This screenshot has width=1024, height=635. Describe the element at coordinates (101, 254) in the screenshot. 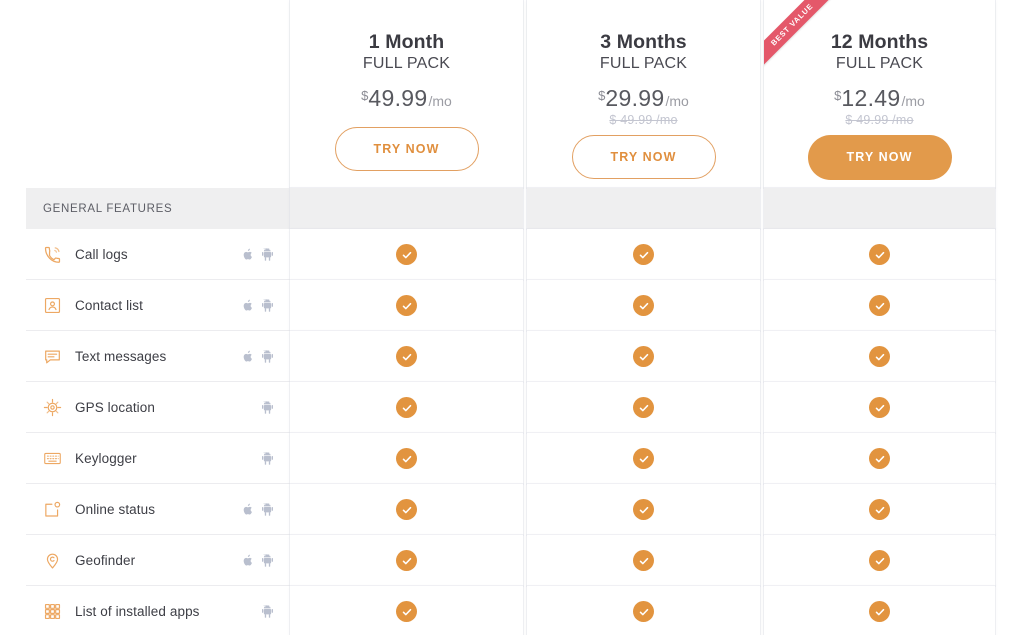

I see `feature-label: Call logs` at that location.